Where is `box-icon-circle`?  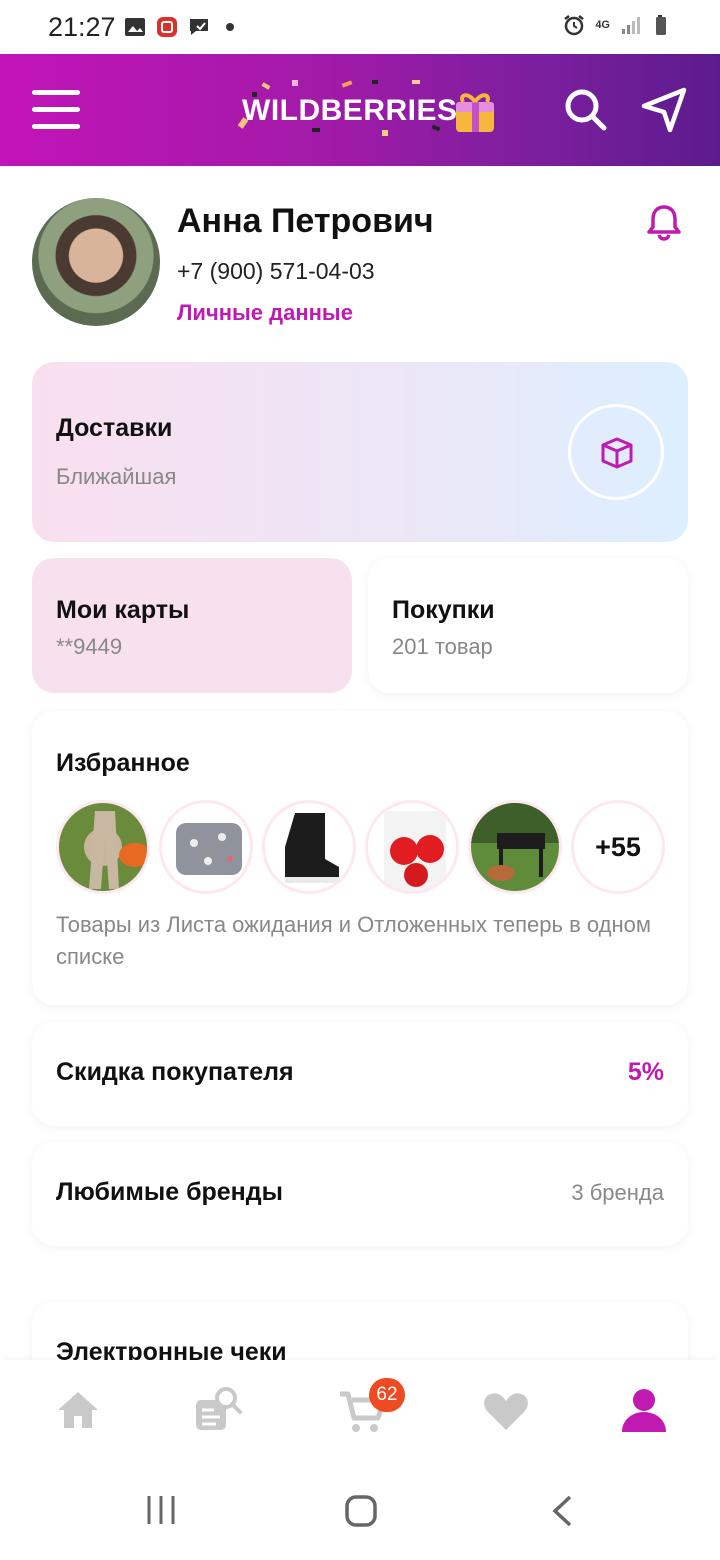 box-icon-circle is located at coordinates (616, 452).